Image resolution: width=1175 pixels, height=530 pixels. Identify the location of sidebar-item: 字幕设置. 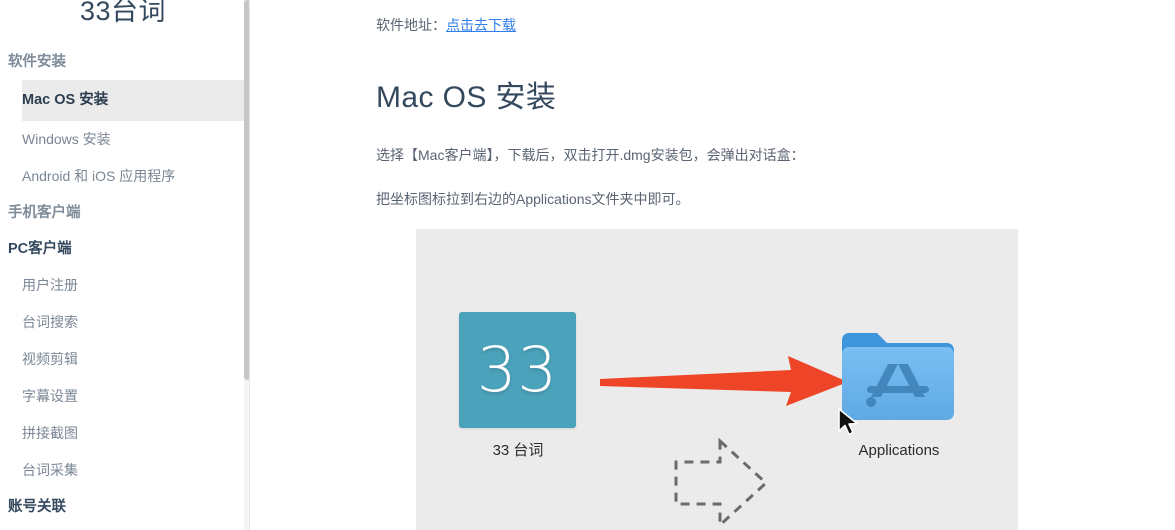
(123, 396).